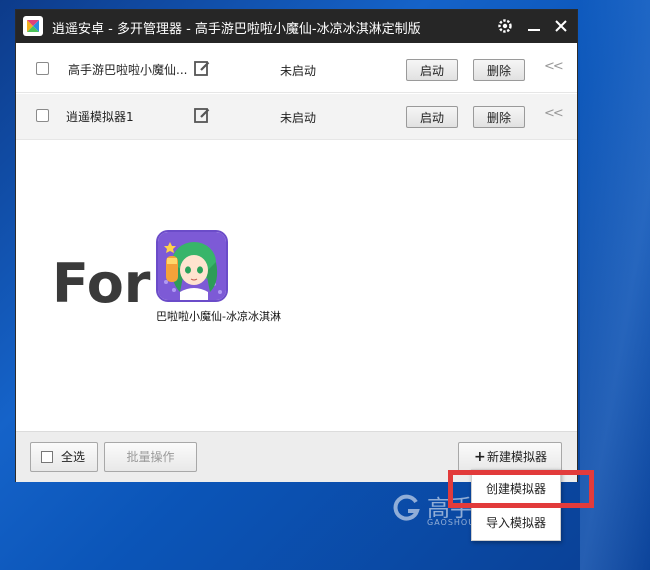  Describe the element at coordinates (517, 457) in the screenshot. I see `new-emulator-label: 新建模拟器` at that location.